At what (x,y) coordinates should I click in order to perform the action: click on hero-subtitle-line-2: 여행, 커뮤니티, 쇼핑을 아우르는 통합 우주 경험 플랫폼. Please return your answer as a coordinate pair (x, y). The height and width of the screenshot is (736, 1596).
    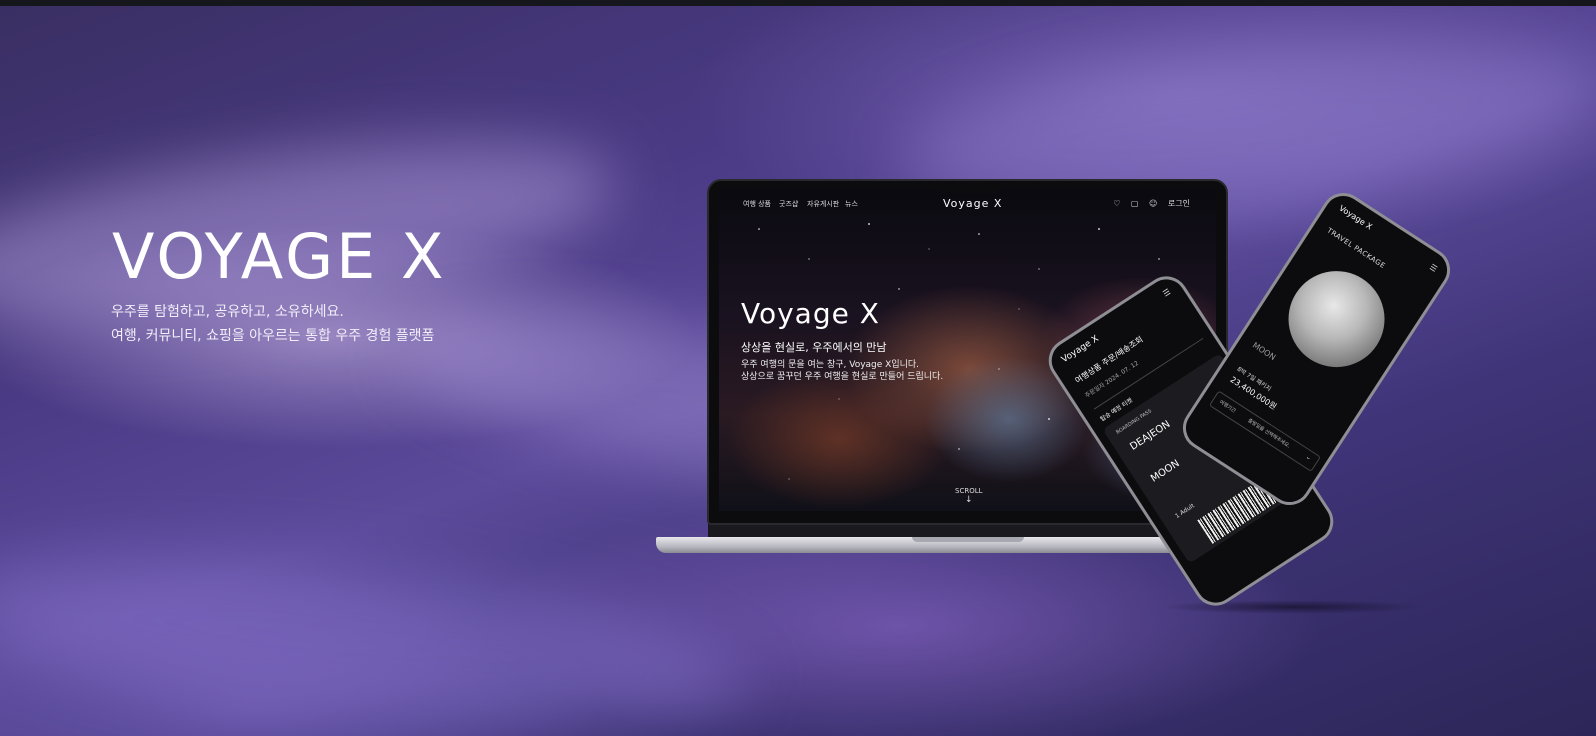
    Looking at the image, I should click on (273, 336).